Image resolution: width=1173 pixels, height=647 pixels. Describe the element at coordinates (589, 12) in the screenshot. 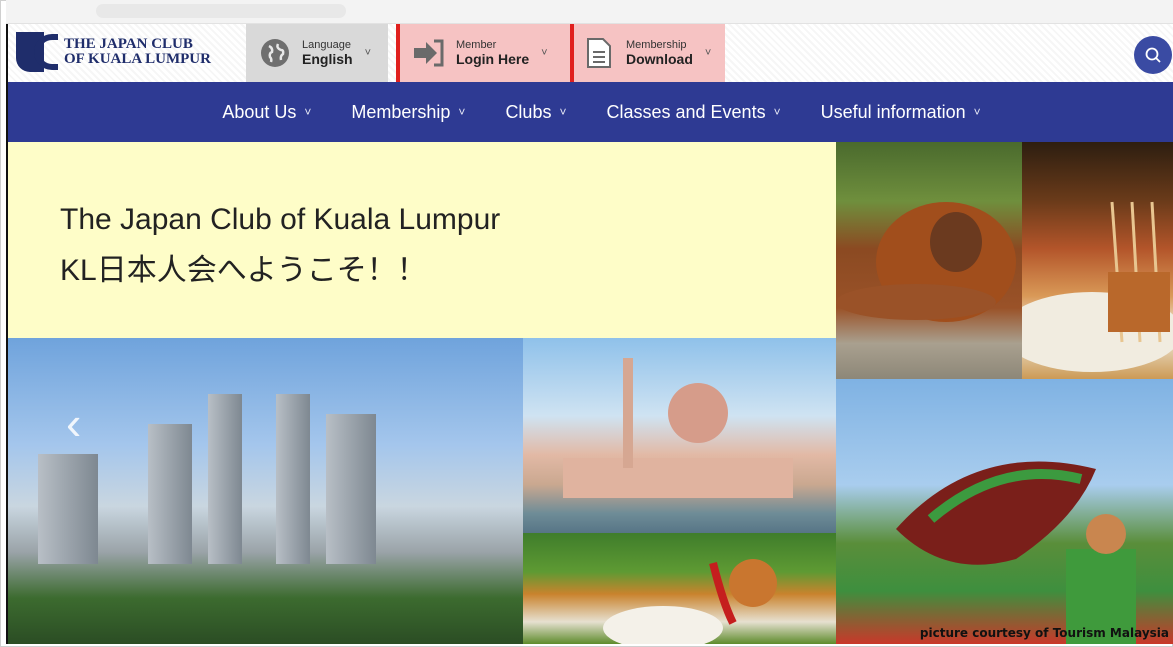

I see `browser-toolbar` at that location.